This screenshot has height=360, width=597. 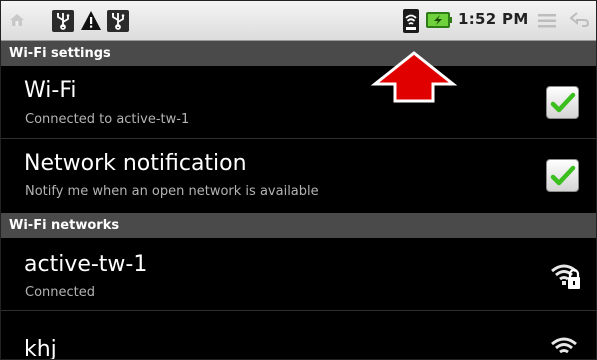 What do you see at coordinates (135, 163) in the screenshot?
I see `setting-title: Network notification` at bounding box center [135, 163].